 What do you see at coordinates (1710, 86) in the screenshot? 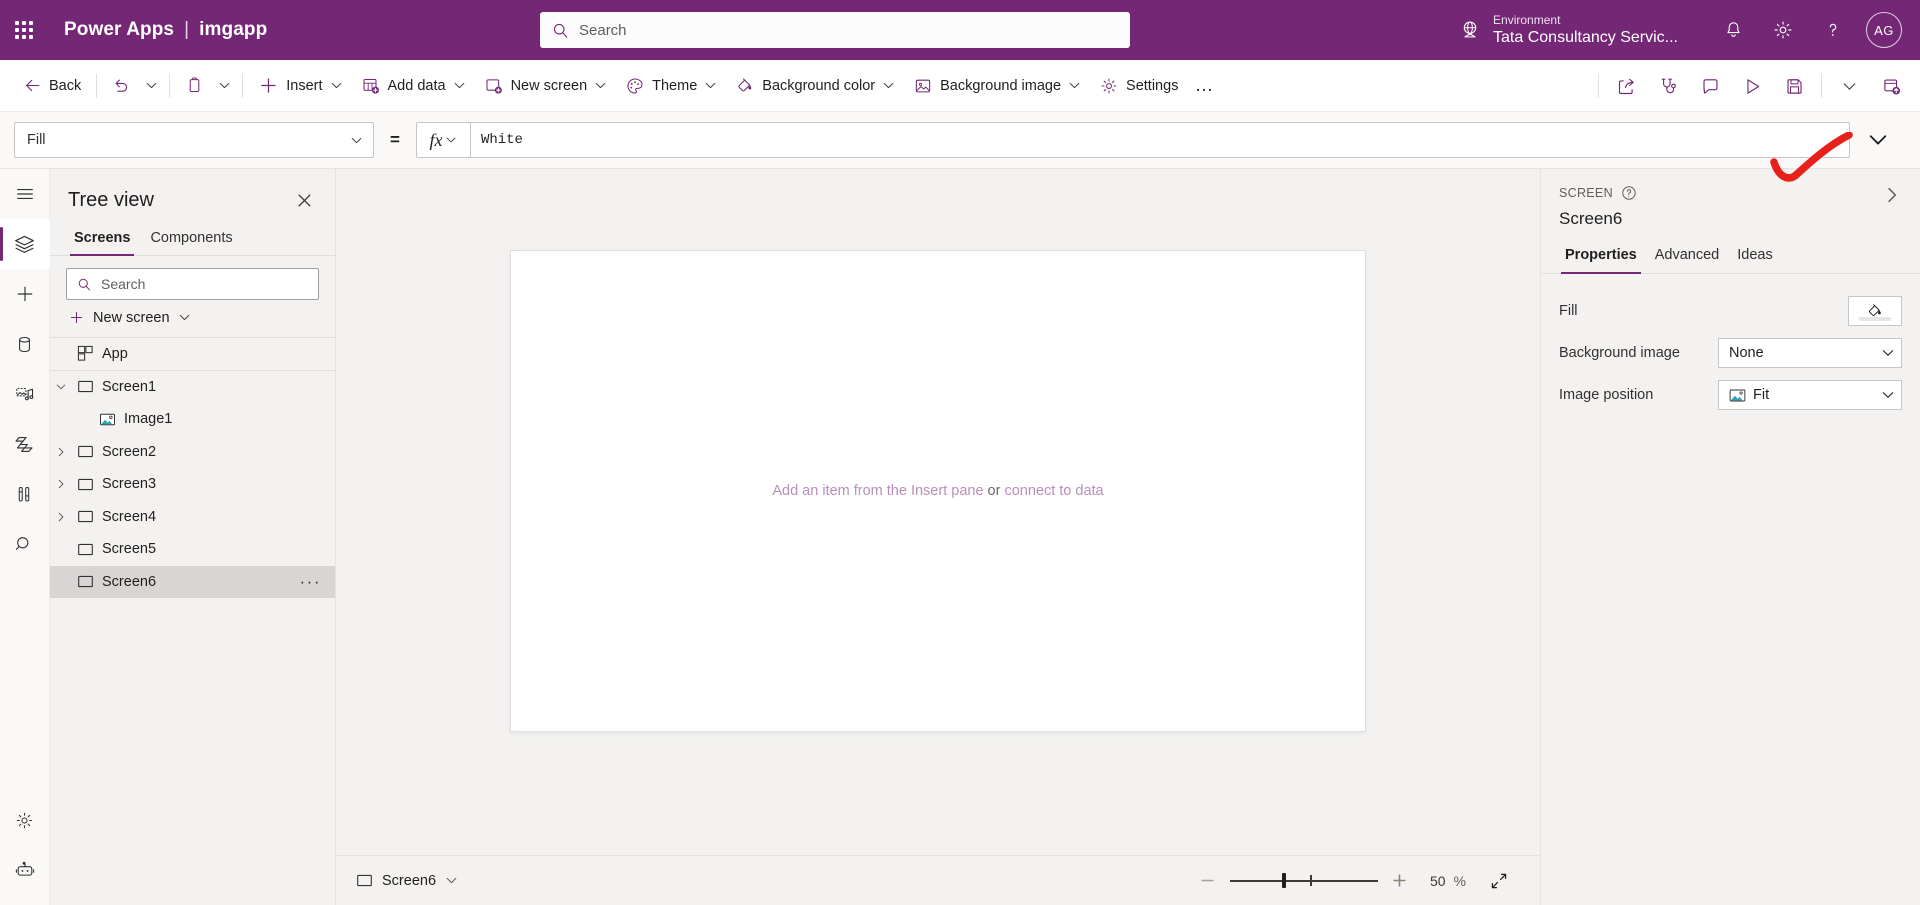
I see `comments-icon` at bounding box center [1710, 86].